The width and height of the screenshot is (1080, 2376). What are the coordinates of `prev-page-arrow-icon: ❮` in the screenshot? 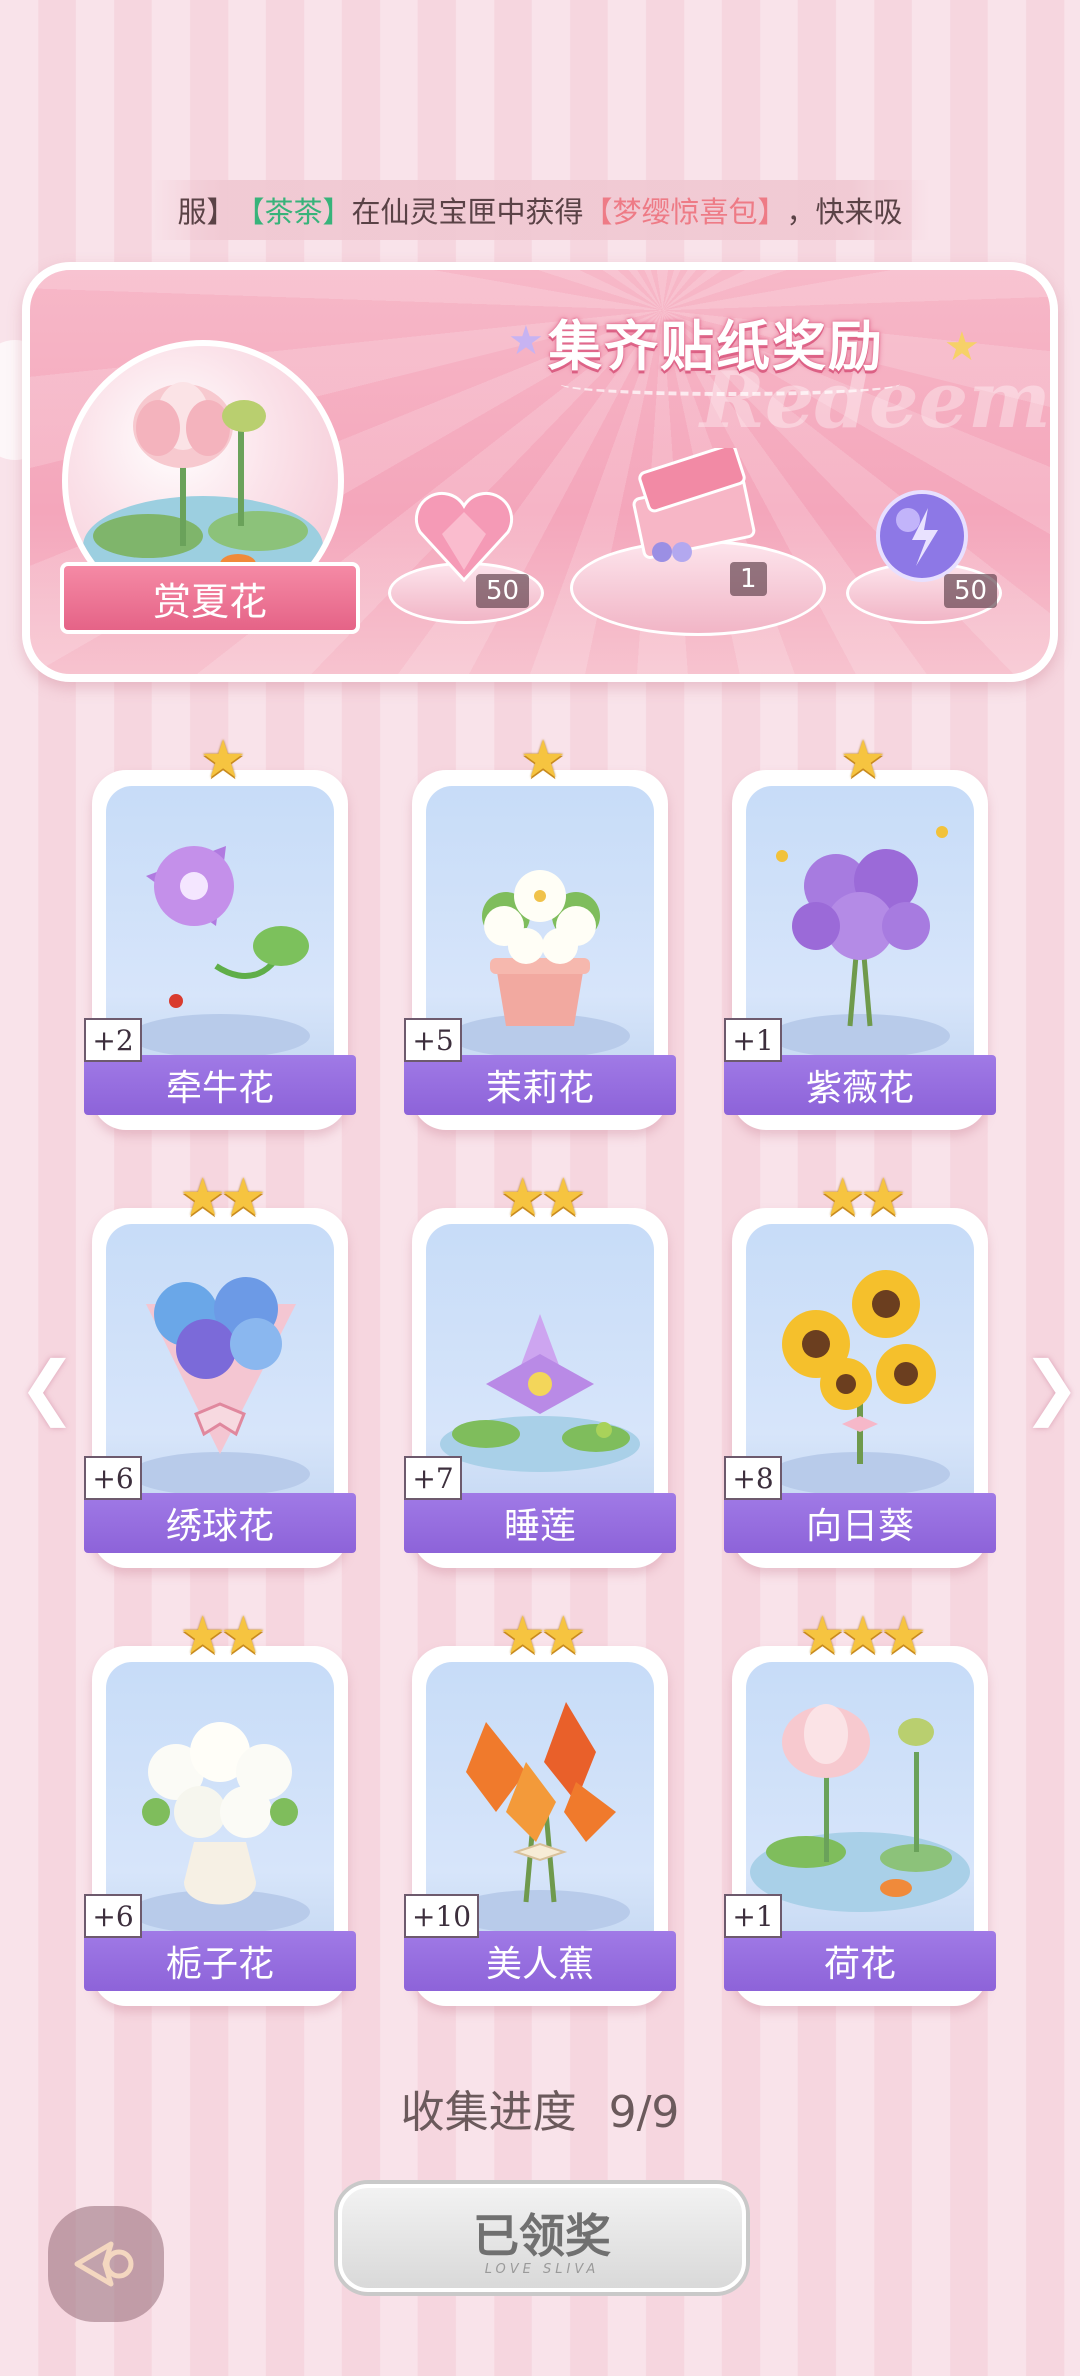 It's located at (47, 1387).